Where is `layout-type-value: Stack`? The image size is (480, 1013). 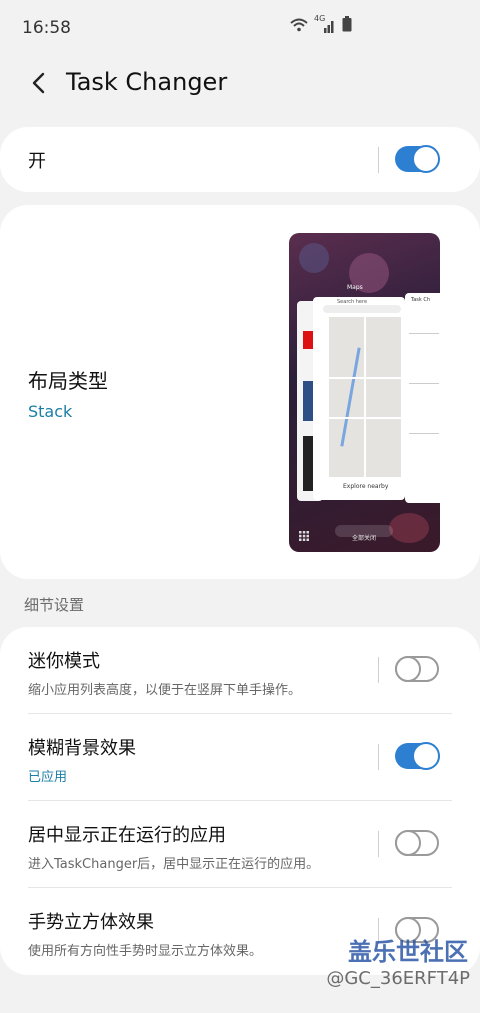
layout-type-value: Stack is located at coordinates (50, 411).